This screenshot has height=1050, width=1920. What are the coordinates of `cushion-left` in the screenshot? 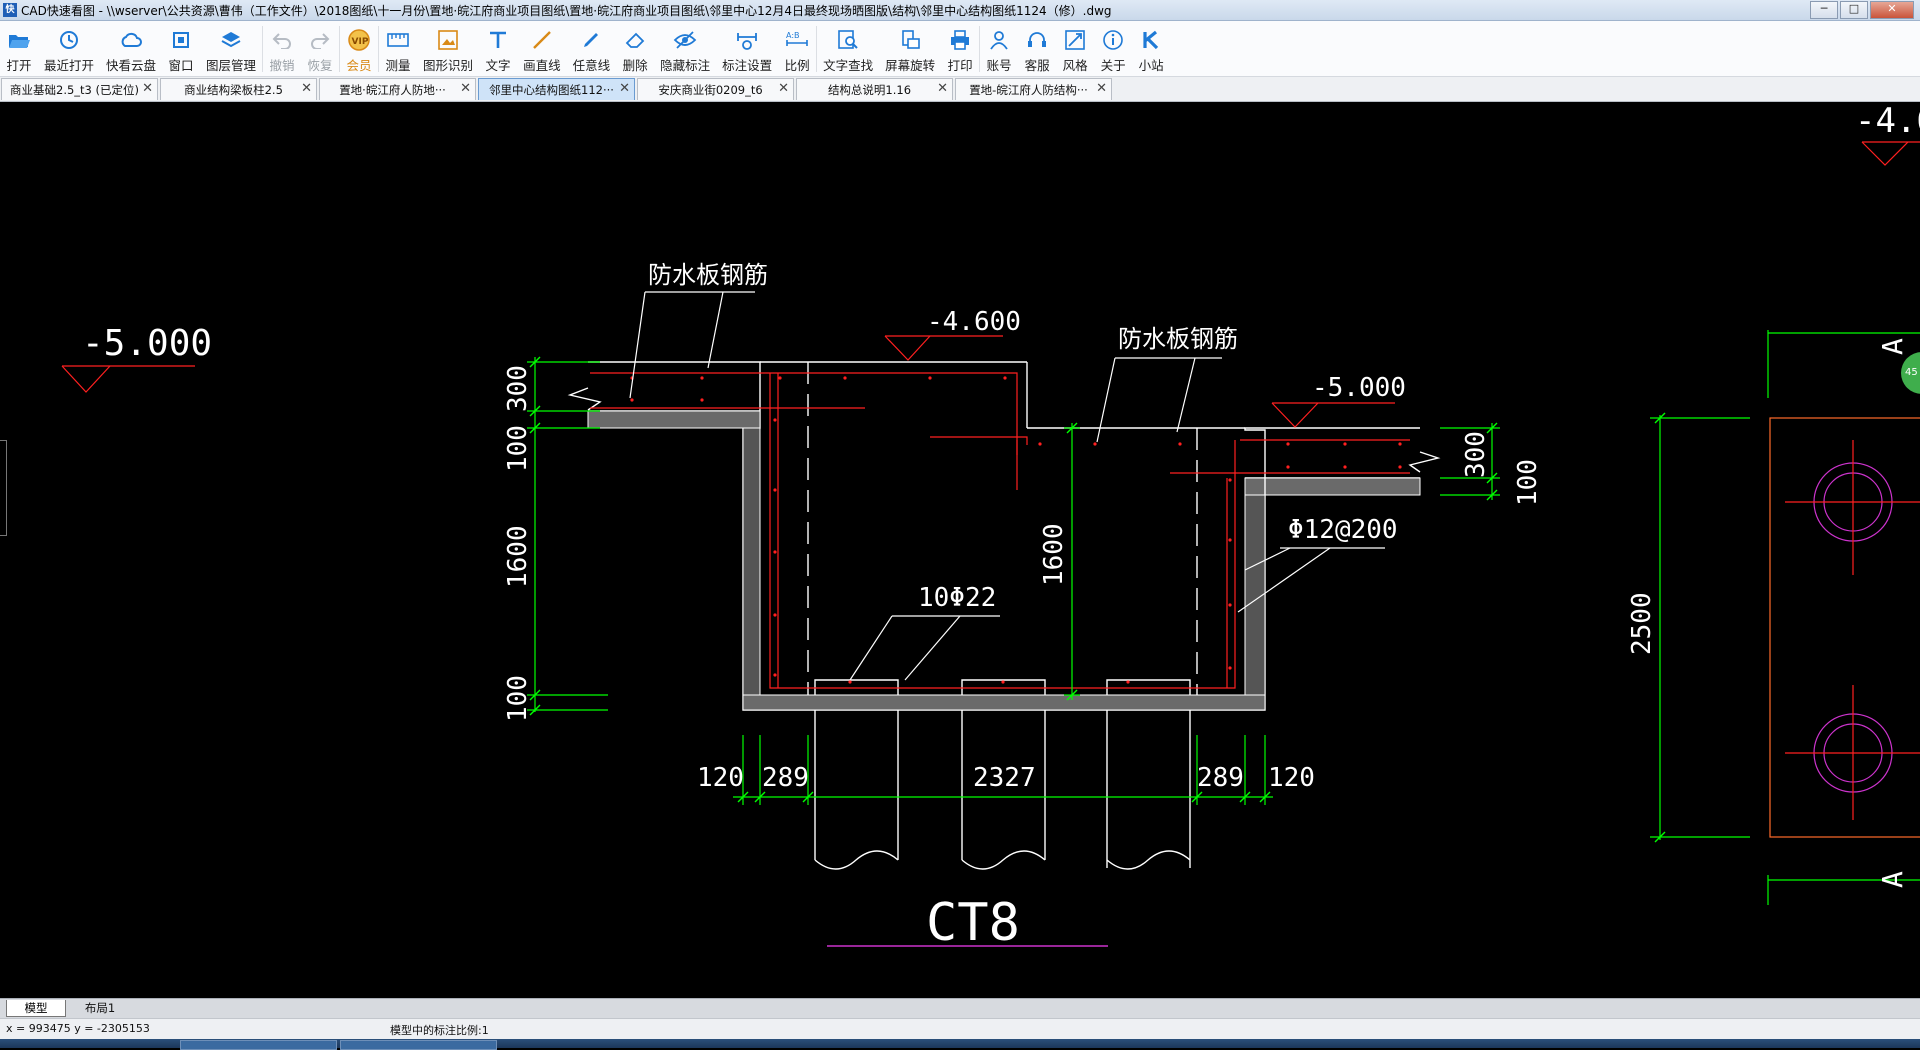 It's located at (674, 419).